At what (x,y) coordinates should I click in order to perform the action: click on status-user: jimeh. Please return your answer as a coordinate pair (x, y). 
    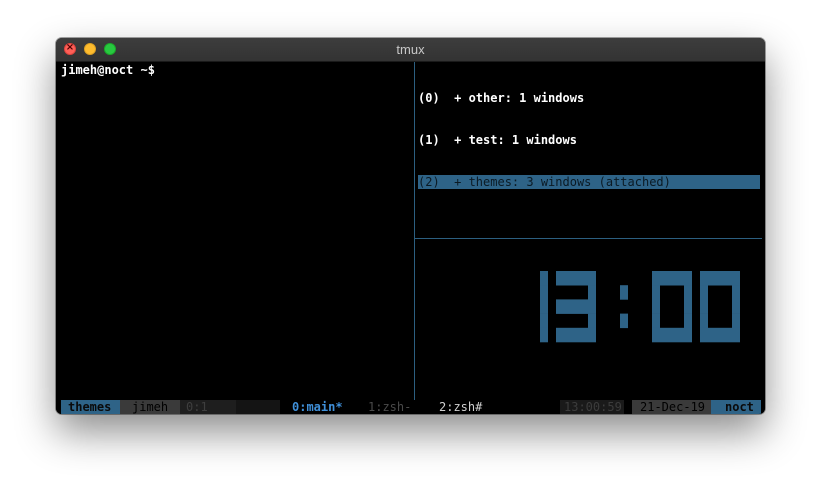
    Looking at the image, I should click on (150, 407).